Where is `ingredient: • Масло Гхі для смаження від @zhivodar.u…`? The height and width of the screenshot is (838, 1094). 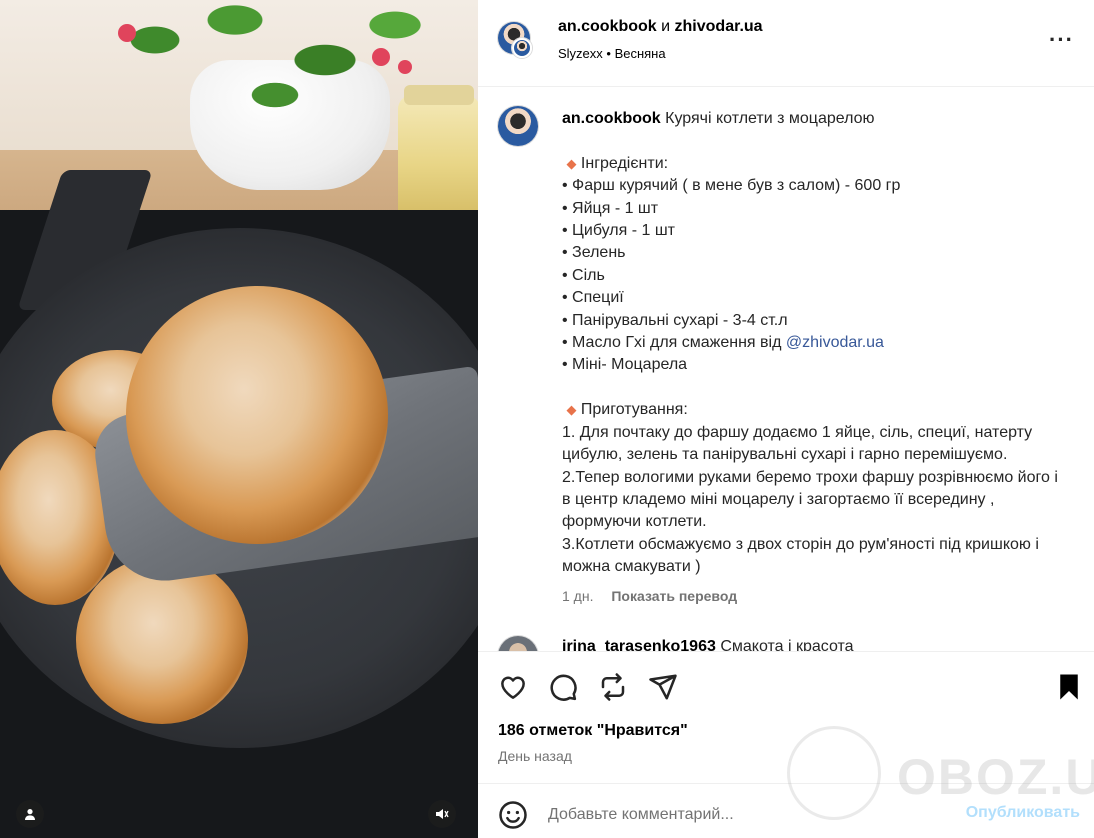 ingredient: • Масло Гхі для смаження від @zhivodar.u… is located at coordinates (812, 343).